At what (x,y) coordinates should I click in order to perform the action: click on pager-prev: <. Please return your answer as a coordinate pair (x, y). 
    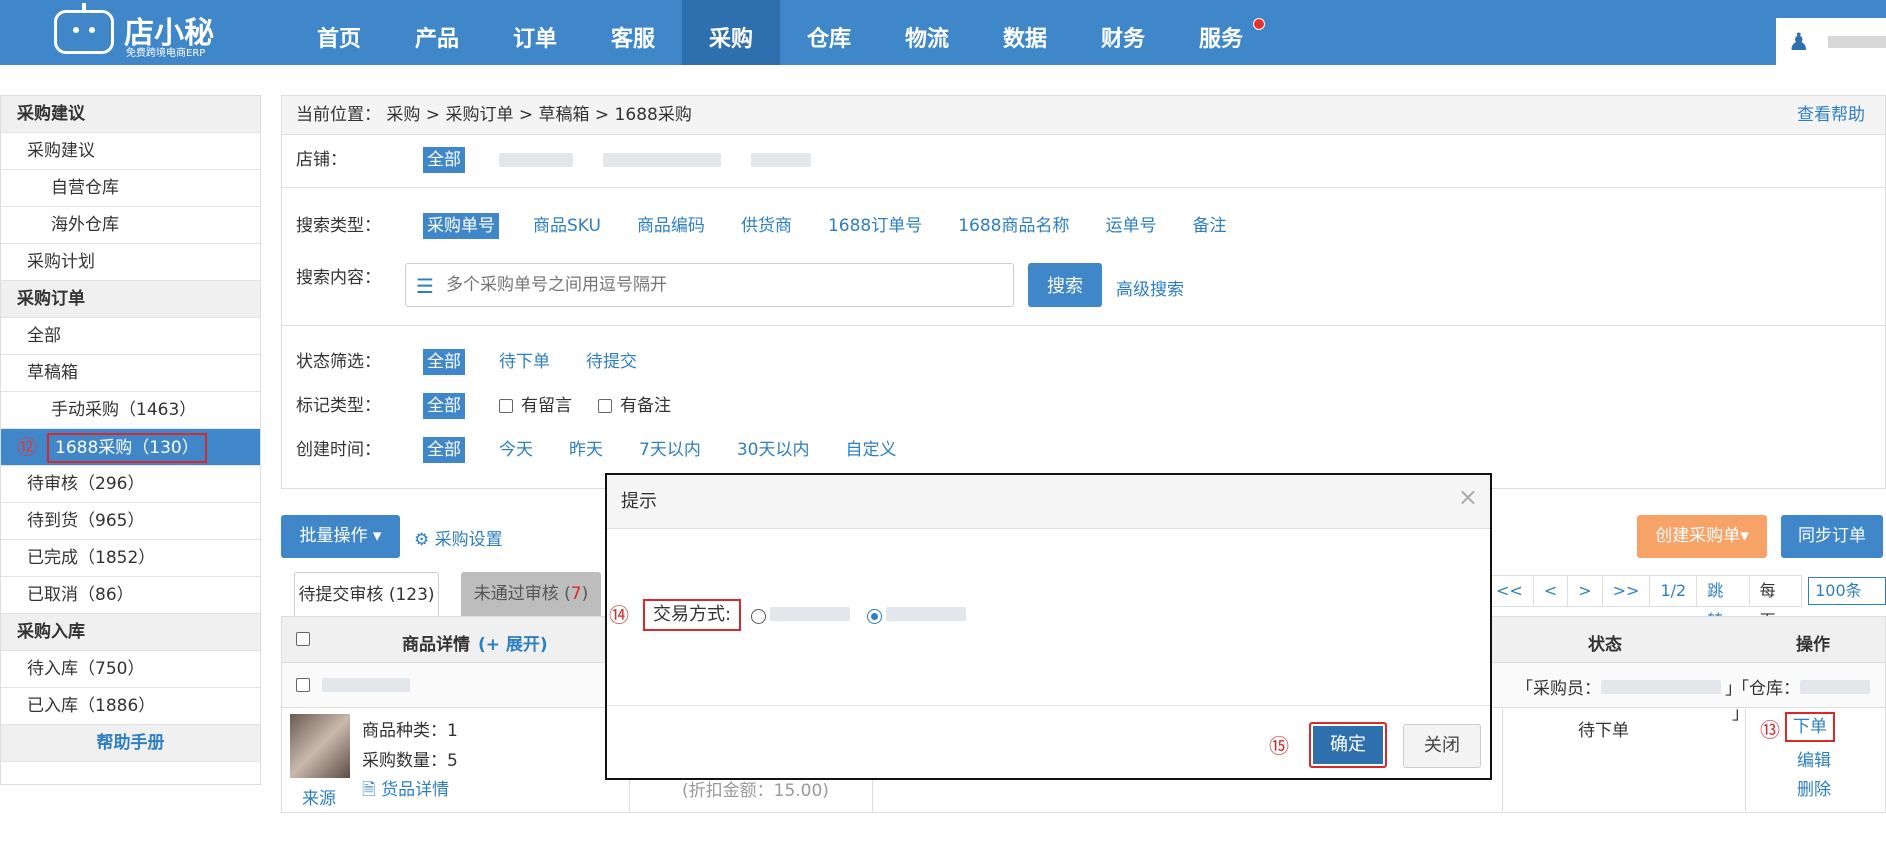
    Looking at the image, I should click on (1550, 591).